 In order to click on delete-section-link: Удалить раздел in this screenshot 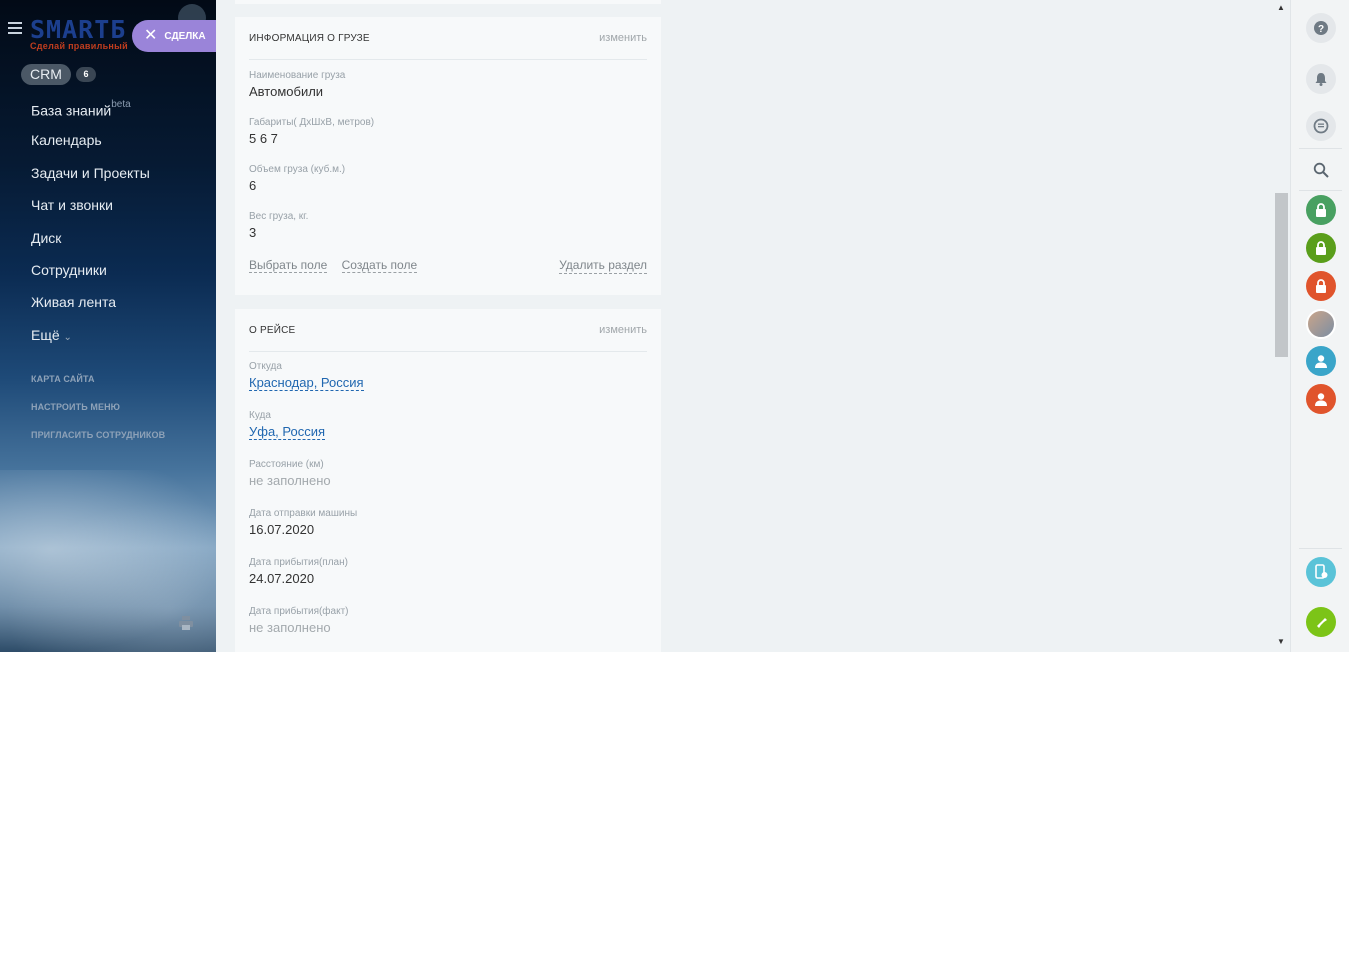, I will do `click(603, 266)`.